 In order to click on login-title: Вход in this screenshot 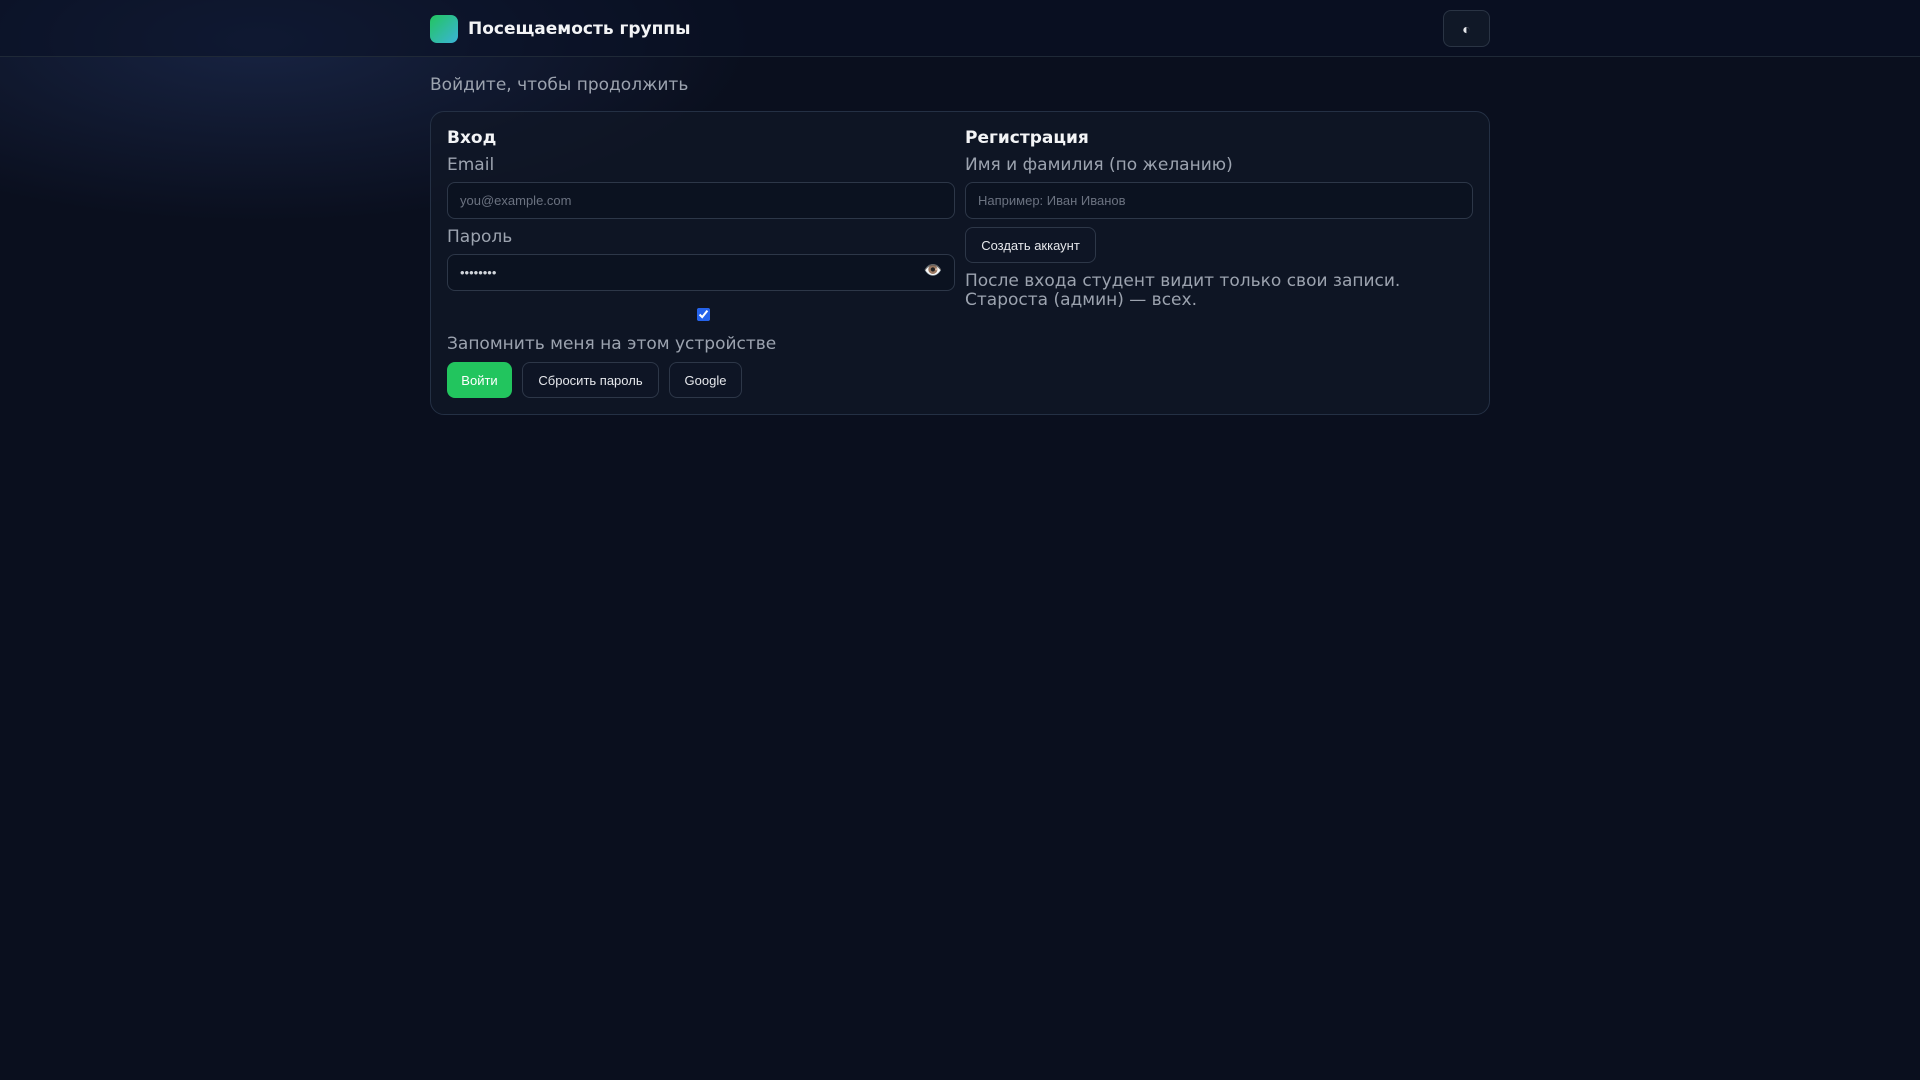, I will do `click(472, 138)`.